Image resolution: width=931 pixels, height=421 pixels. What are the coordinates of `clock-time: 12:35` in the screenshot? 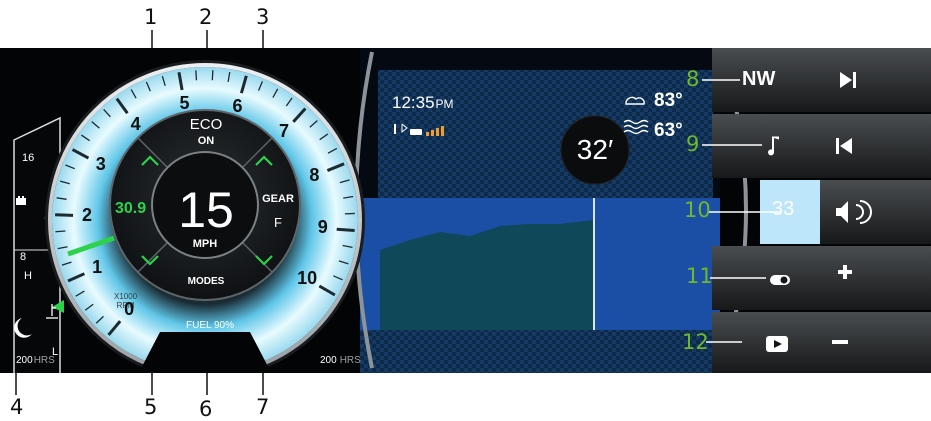 It's located at (413, 102).